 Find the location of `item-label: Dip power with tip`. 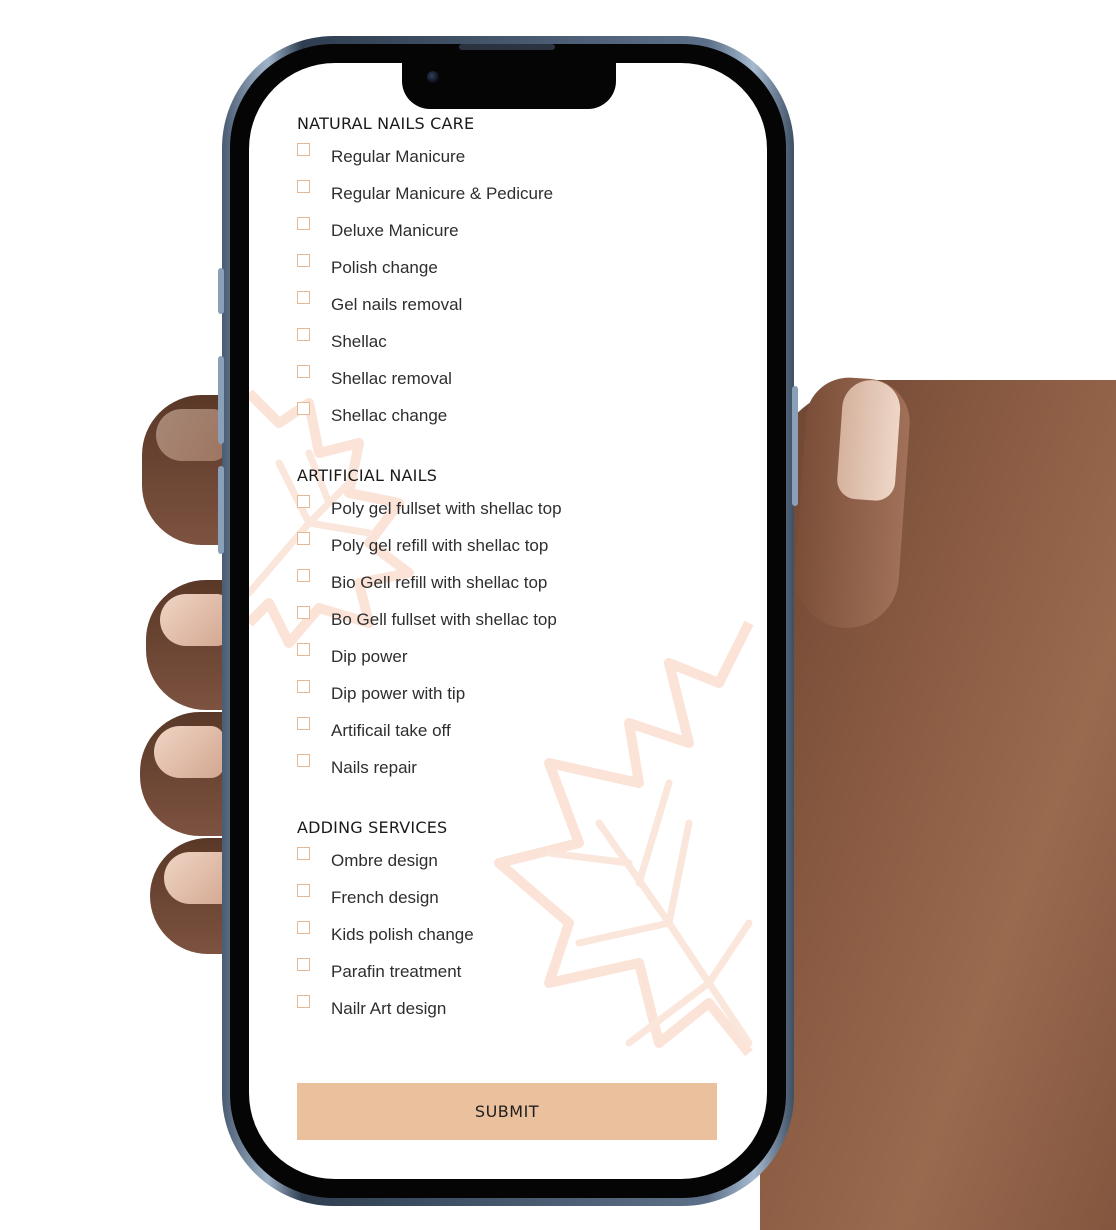

item-label: Dip power with tip is located at coordinates (398, 694).